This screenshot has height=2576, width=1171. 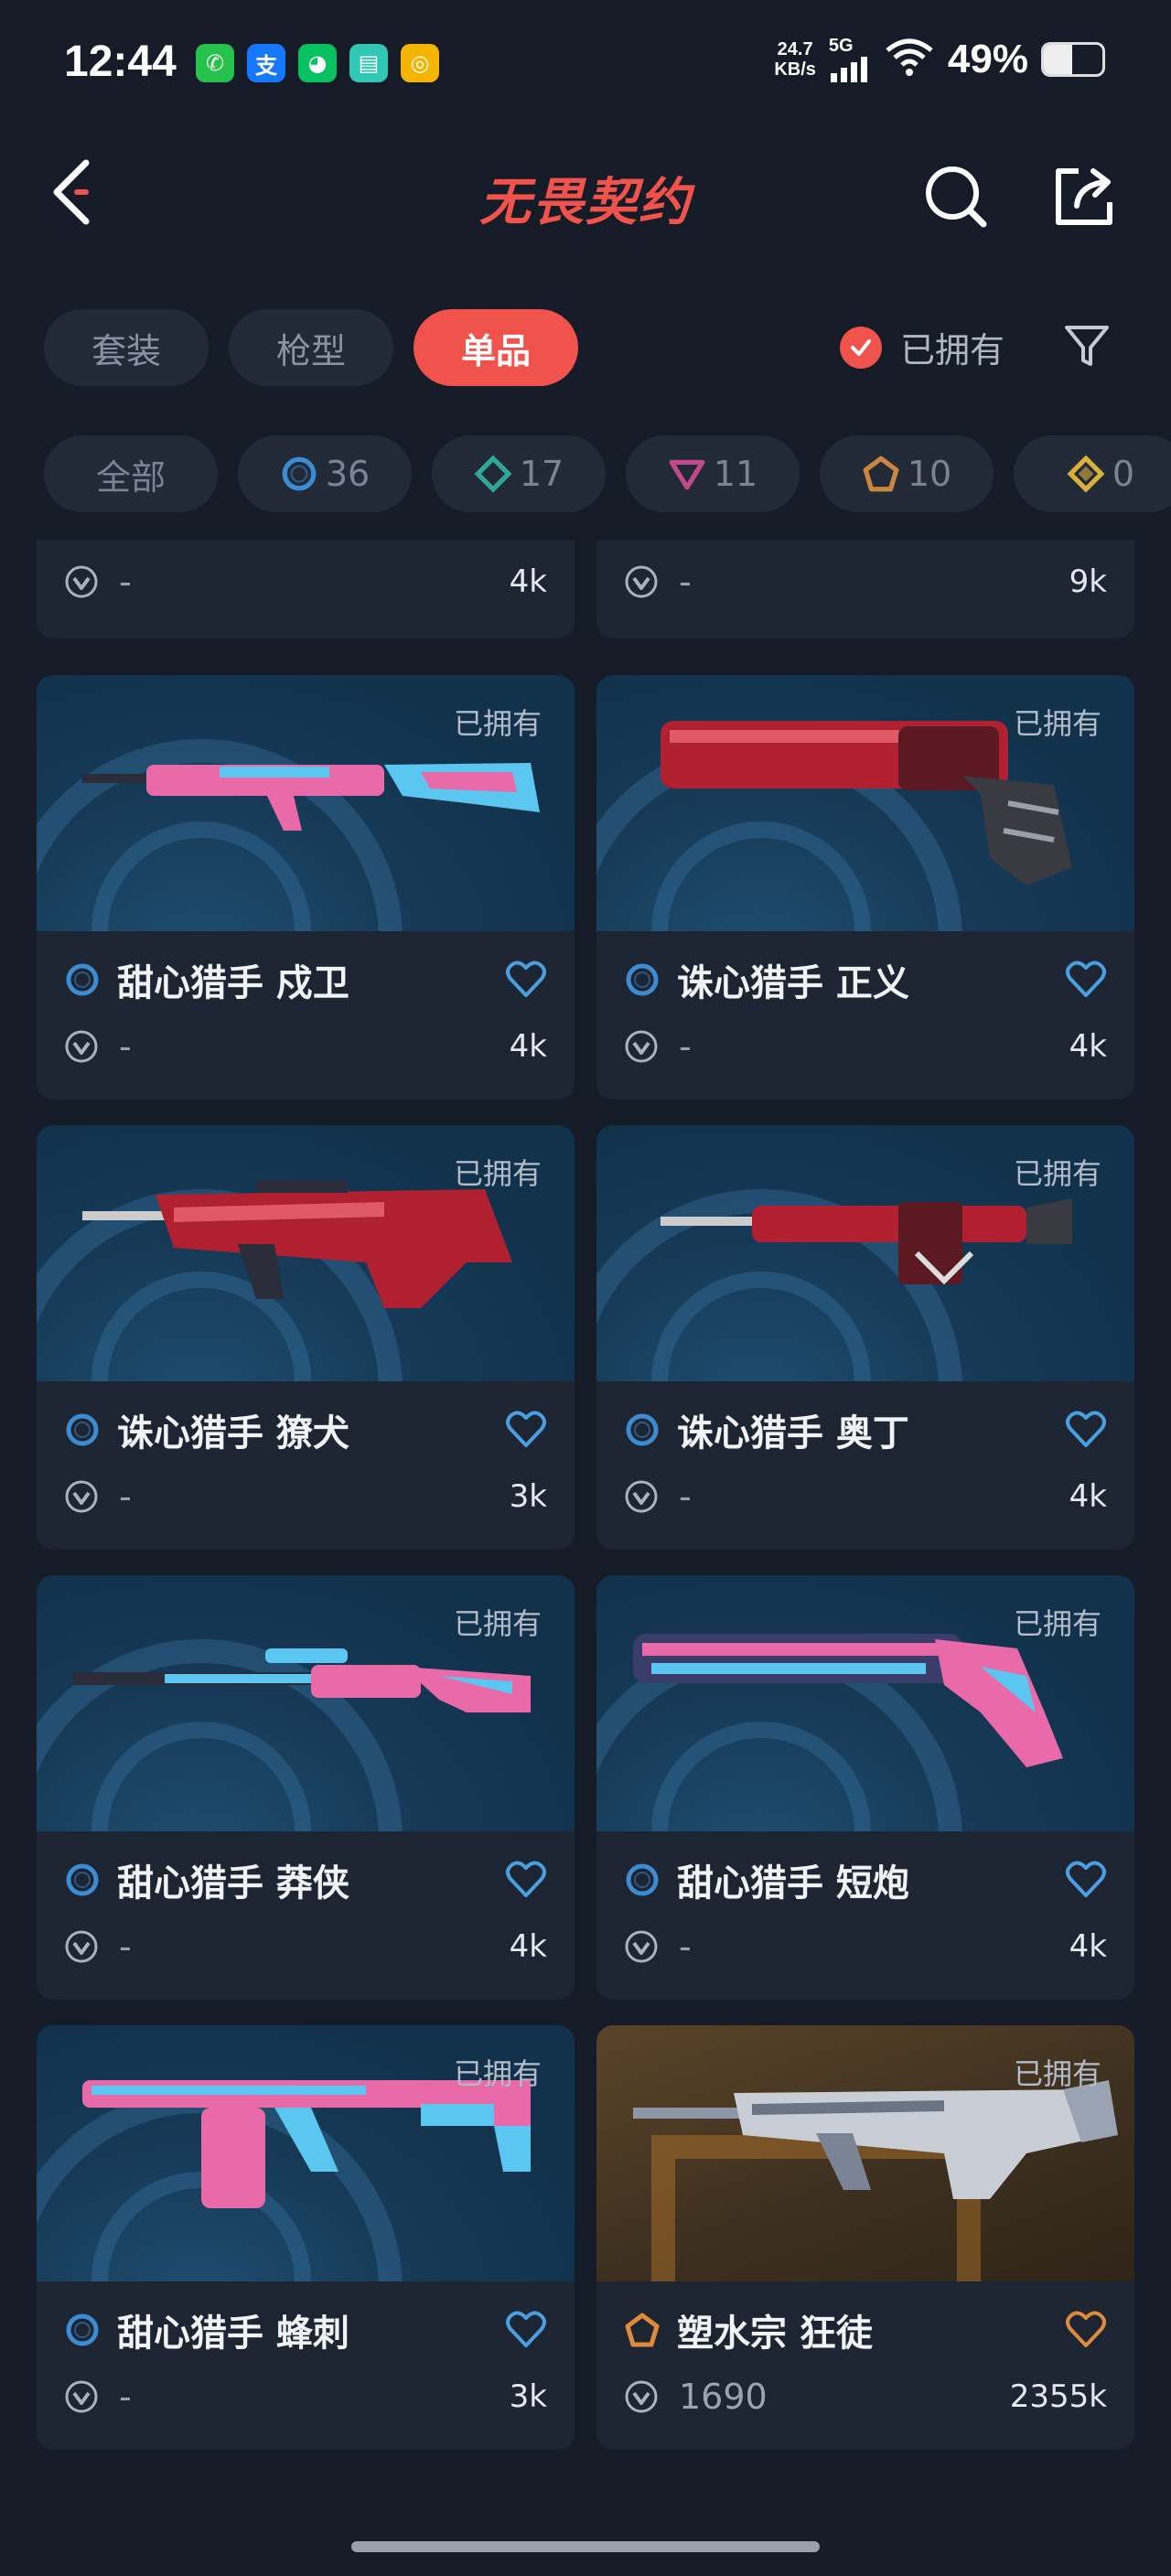 I want to click on home-indicator, so click(x=585, y=2547).